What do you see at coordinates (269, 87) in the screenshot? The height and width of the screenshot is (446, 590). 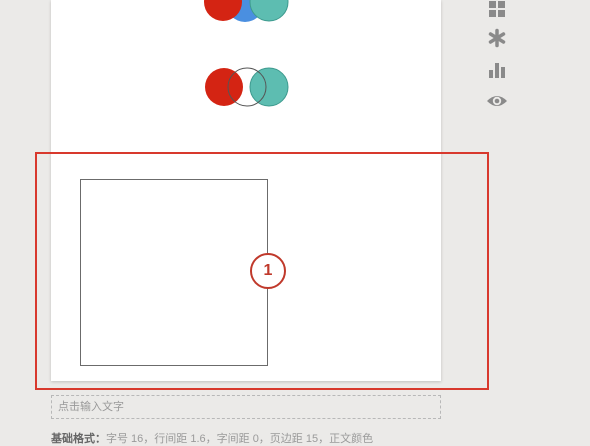 I see `venn-mid-right-circle` at bounding box center [269, 87].